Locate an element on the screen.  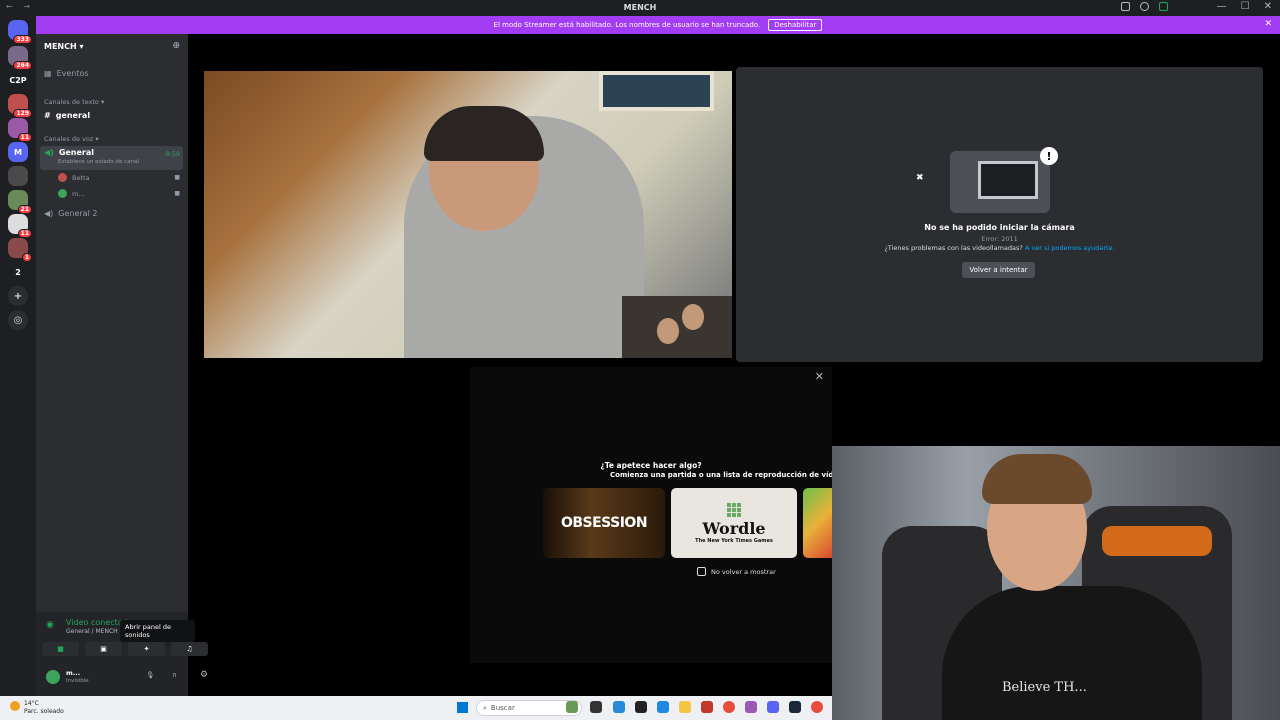
hash-icon: # is located at coordinates (47, 115).